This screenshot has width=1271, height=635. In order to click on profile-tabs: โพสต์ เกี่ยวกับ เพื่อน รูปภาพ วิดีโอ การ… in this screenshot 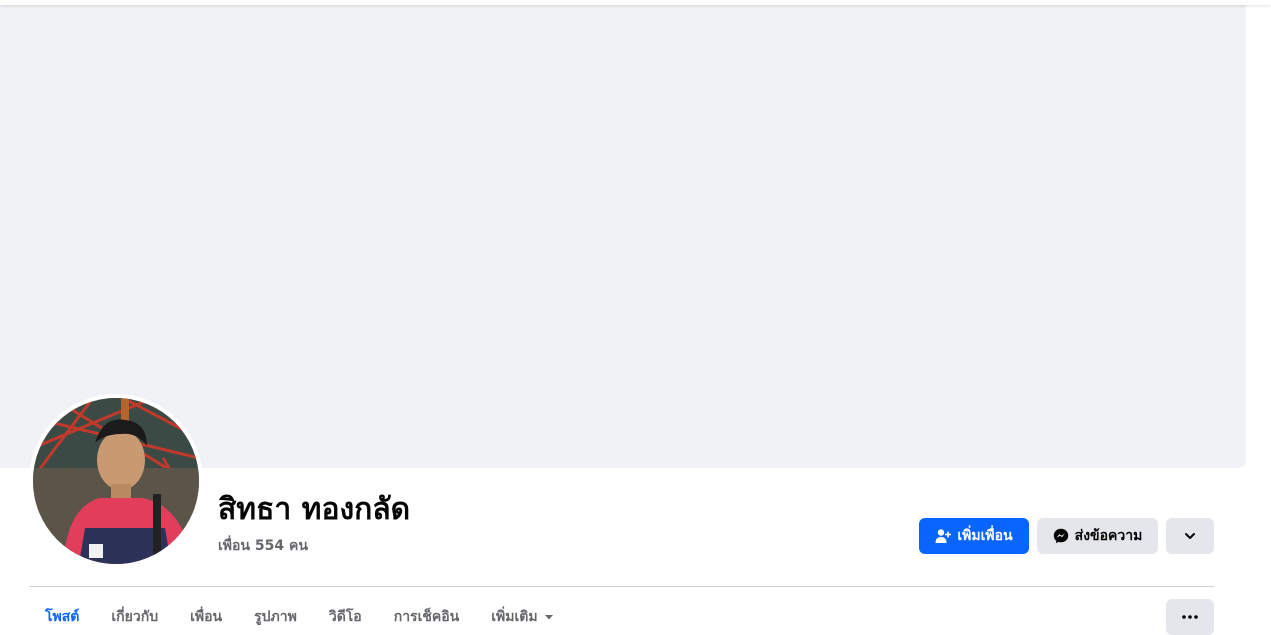, I will do `click(299, 617)`.